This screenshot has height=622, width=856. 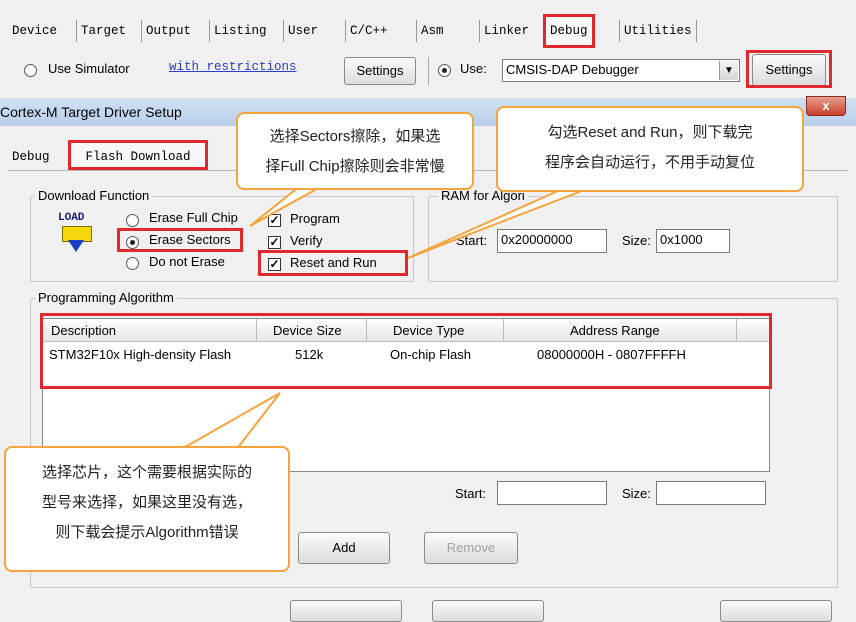 What do you see at coordinates (650, 132) in the screenshot?
I see `callout-reset-line1: 勾选Reset and Run，则下载完` at bounding box center [650, 132].